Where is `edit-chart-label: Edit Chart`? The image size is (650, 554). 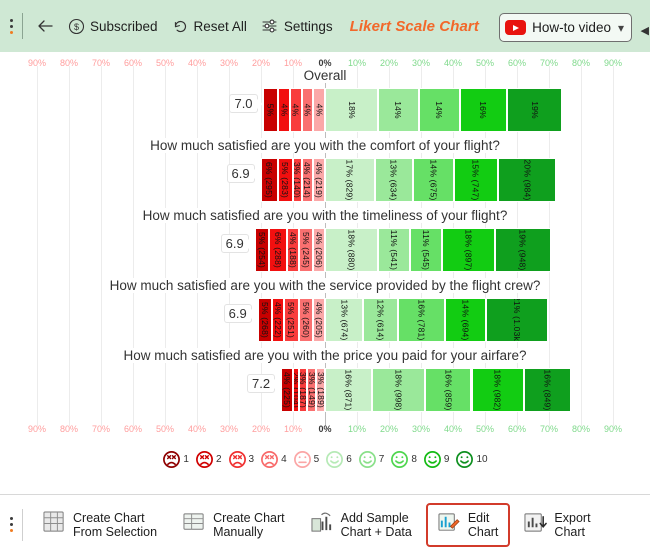
edit-chart-label: Edit Chart is located at coordinates (483, 524).